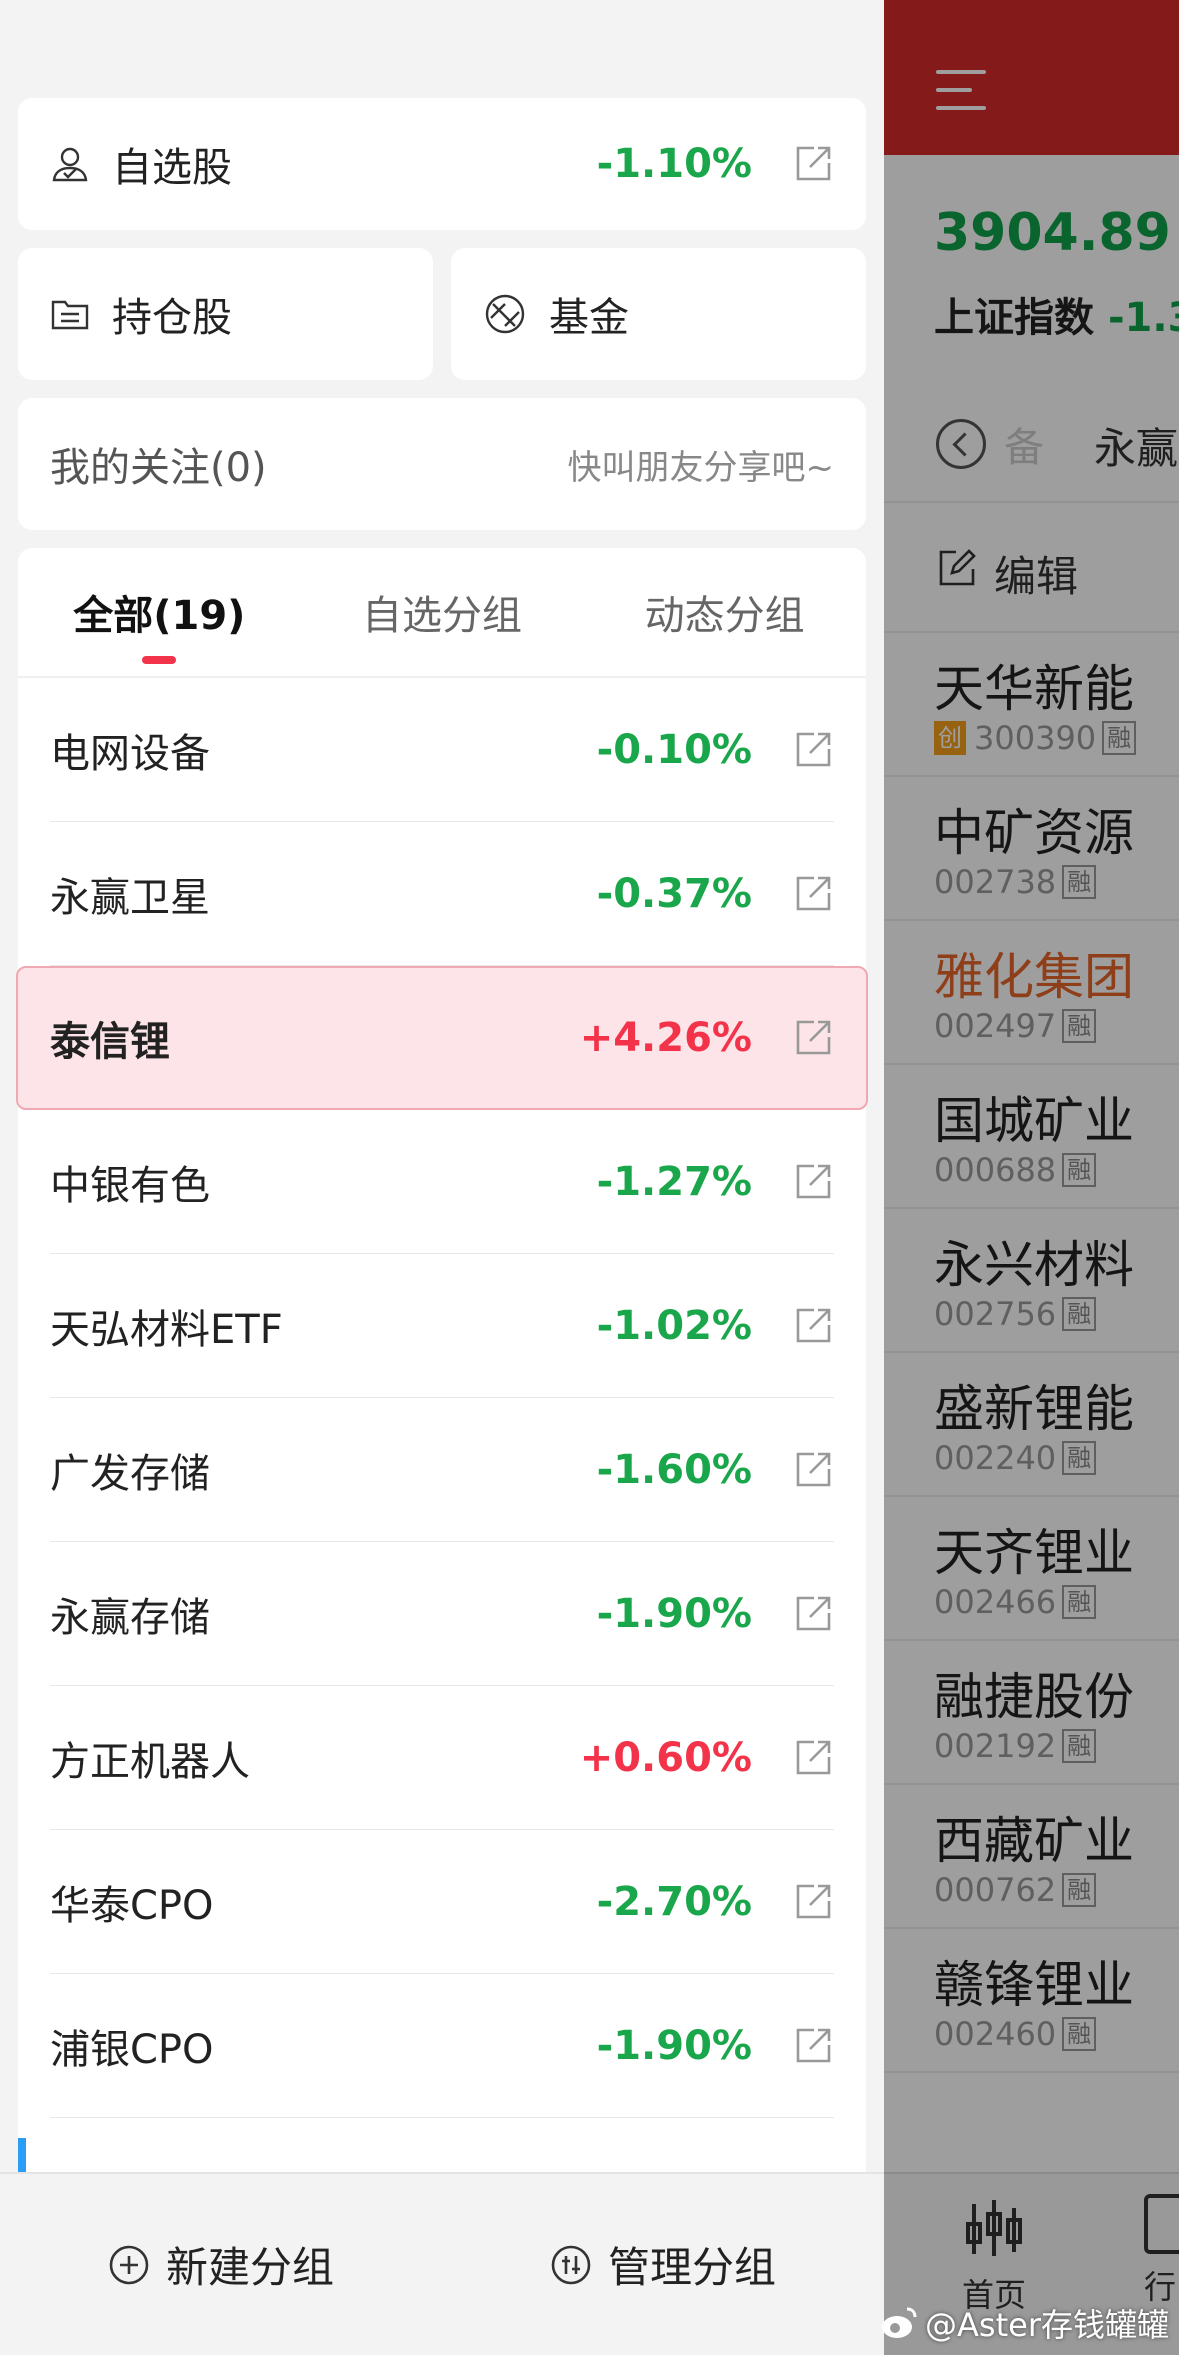 The width and height of the screenshot is (1179, 2355). What do you see at coordinates (1031, 1425) in the screenshot?
I see `stock-row: 盛新锂能 002240 融` at bounding box center [1031, 1425].